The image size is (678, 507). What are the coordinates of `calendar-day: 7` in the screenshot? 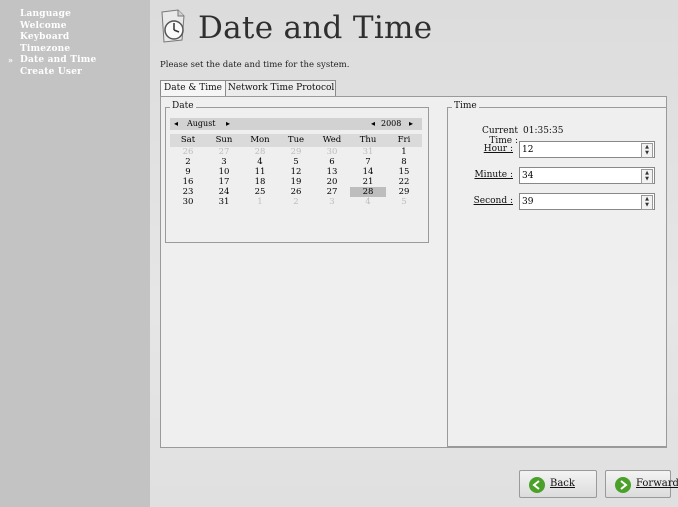 It's located at (368, 162).